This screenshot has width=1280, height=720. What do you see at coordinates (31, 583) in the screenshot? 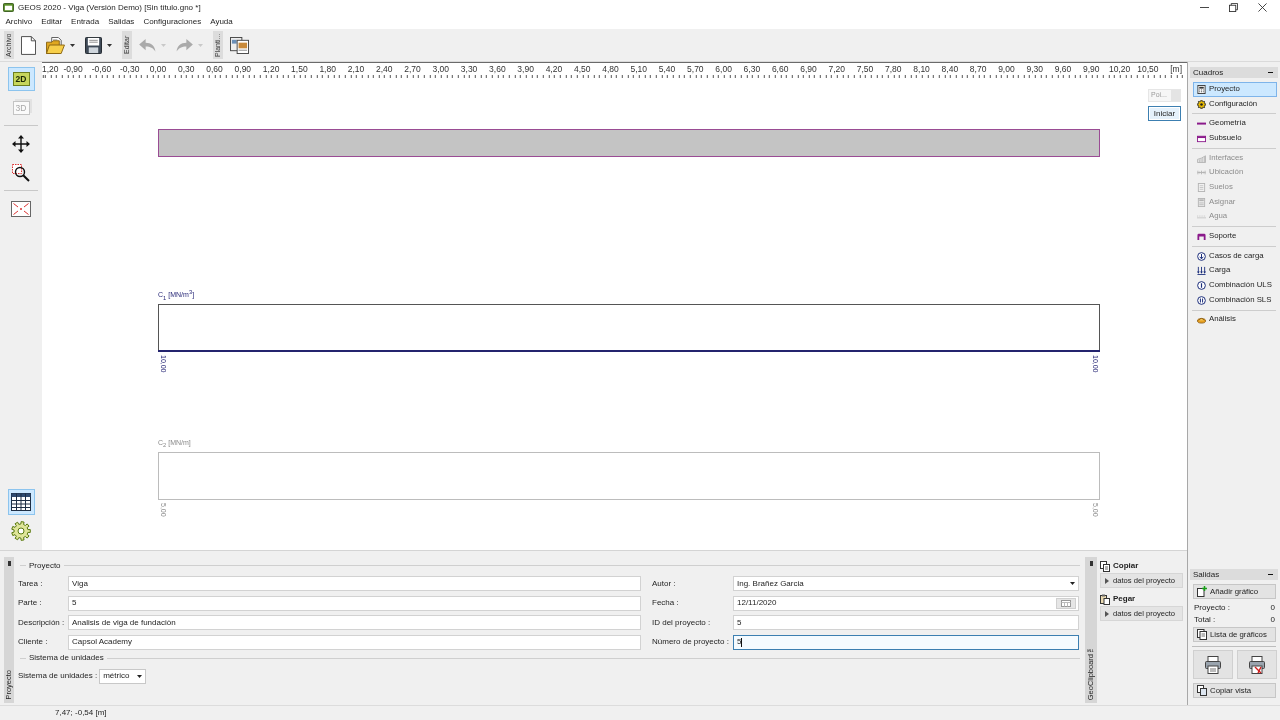
I see `field-label: Tarea :` at bounding box center [31, 583].